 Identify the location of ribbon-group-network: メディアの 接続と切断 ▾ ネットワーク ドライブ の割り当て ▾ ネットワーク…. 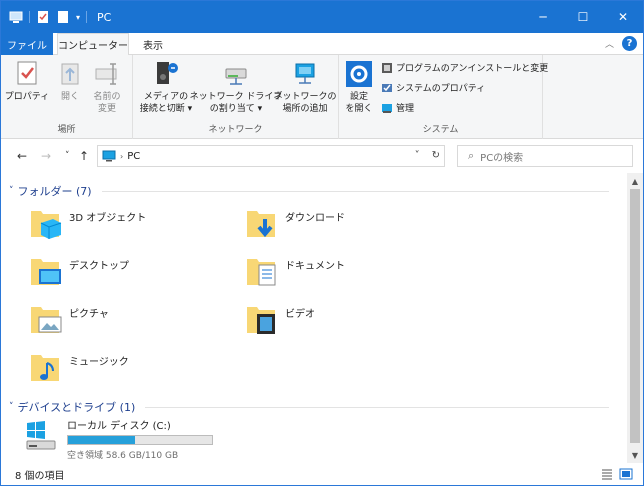
(236, 97).